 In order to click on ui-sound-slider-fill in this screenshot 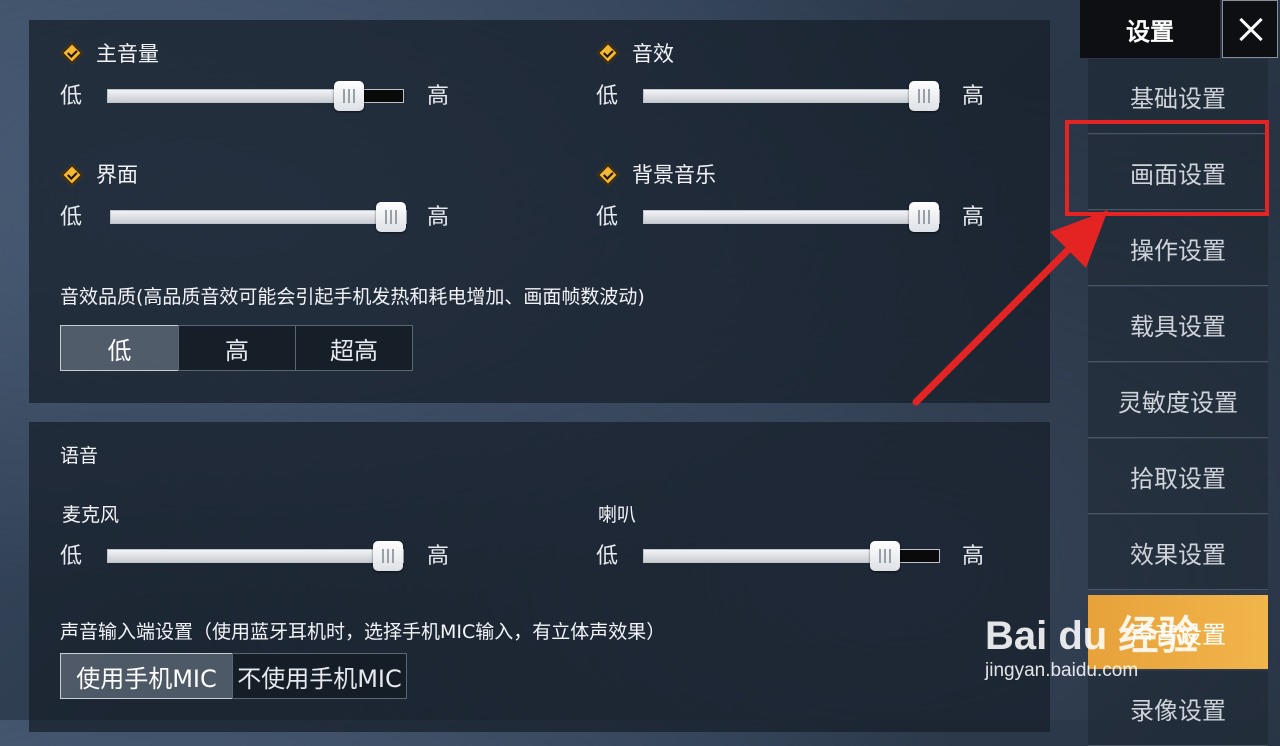, I will do `click(258, 217)`.